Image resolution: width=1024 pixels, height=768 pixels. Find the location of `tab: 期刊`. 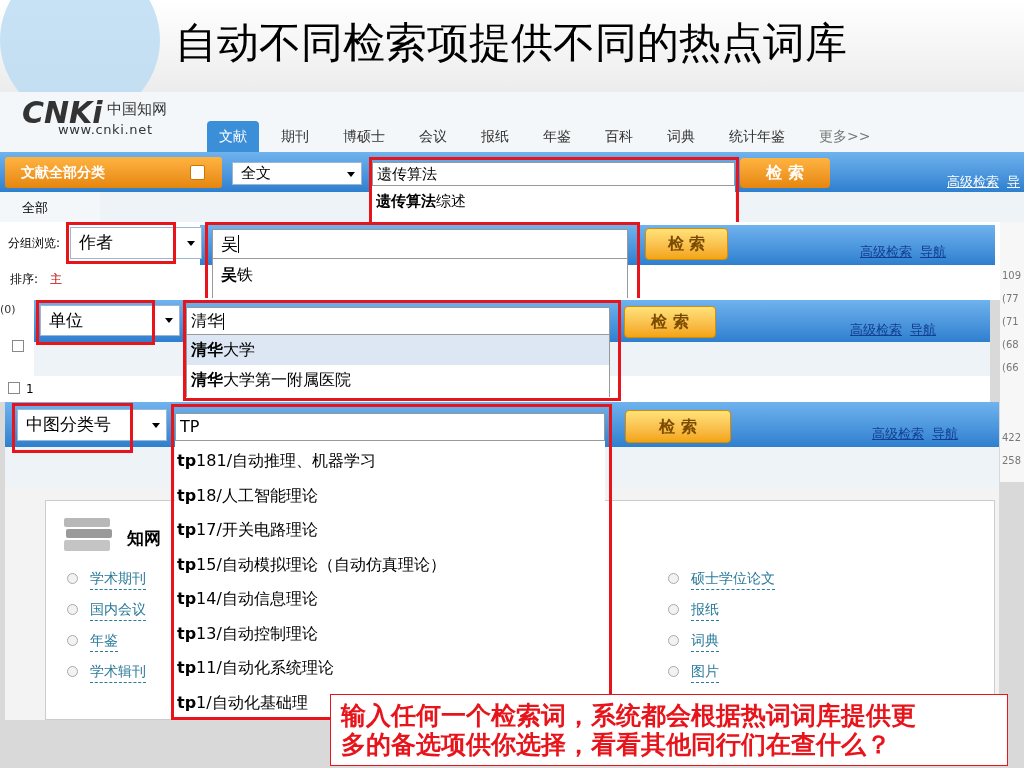

tab: 期刊 is located at coordinates (295, 136).